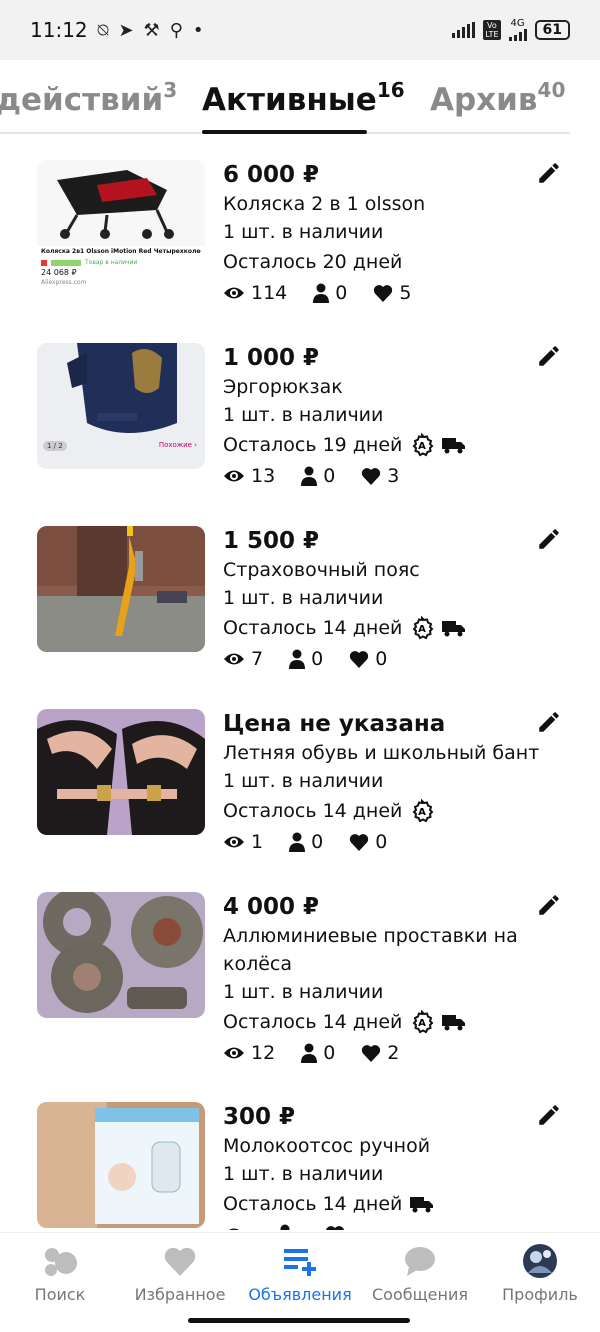  I want to click on status-time: 11:12, so click(59, 30).